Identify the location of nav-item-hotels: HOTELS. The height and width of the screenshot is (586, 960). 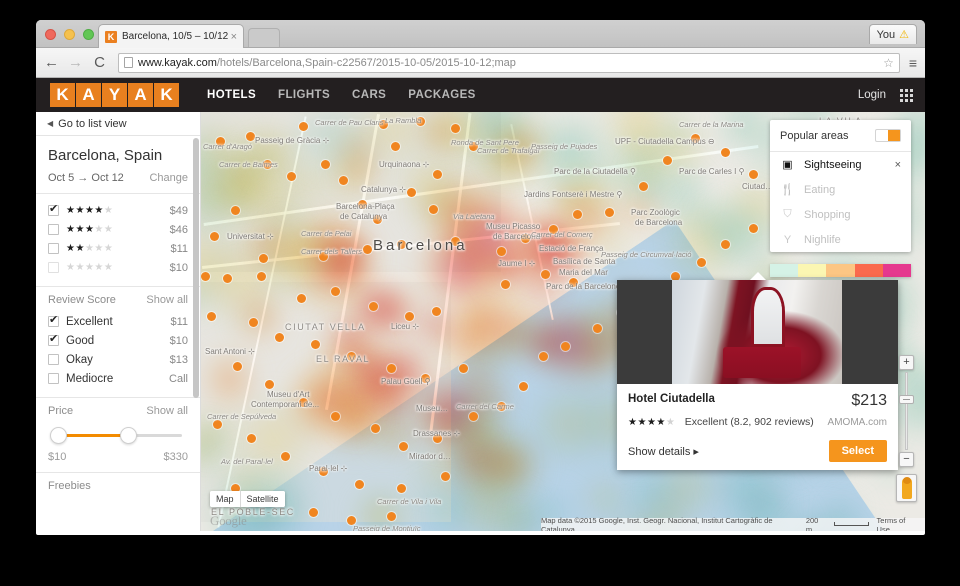
(231, 95).